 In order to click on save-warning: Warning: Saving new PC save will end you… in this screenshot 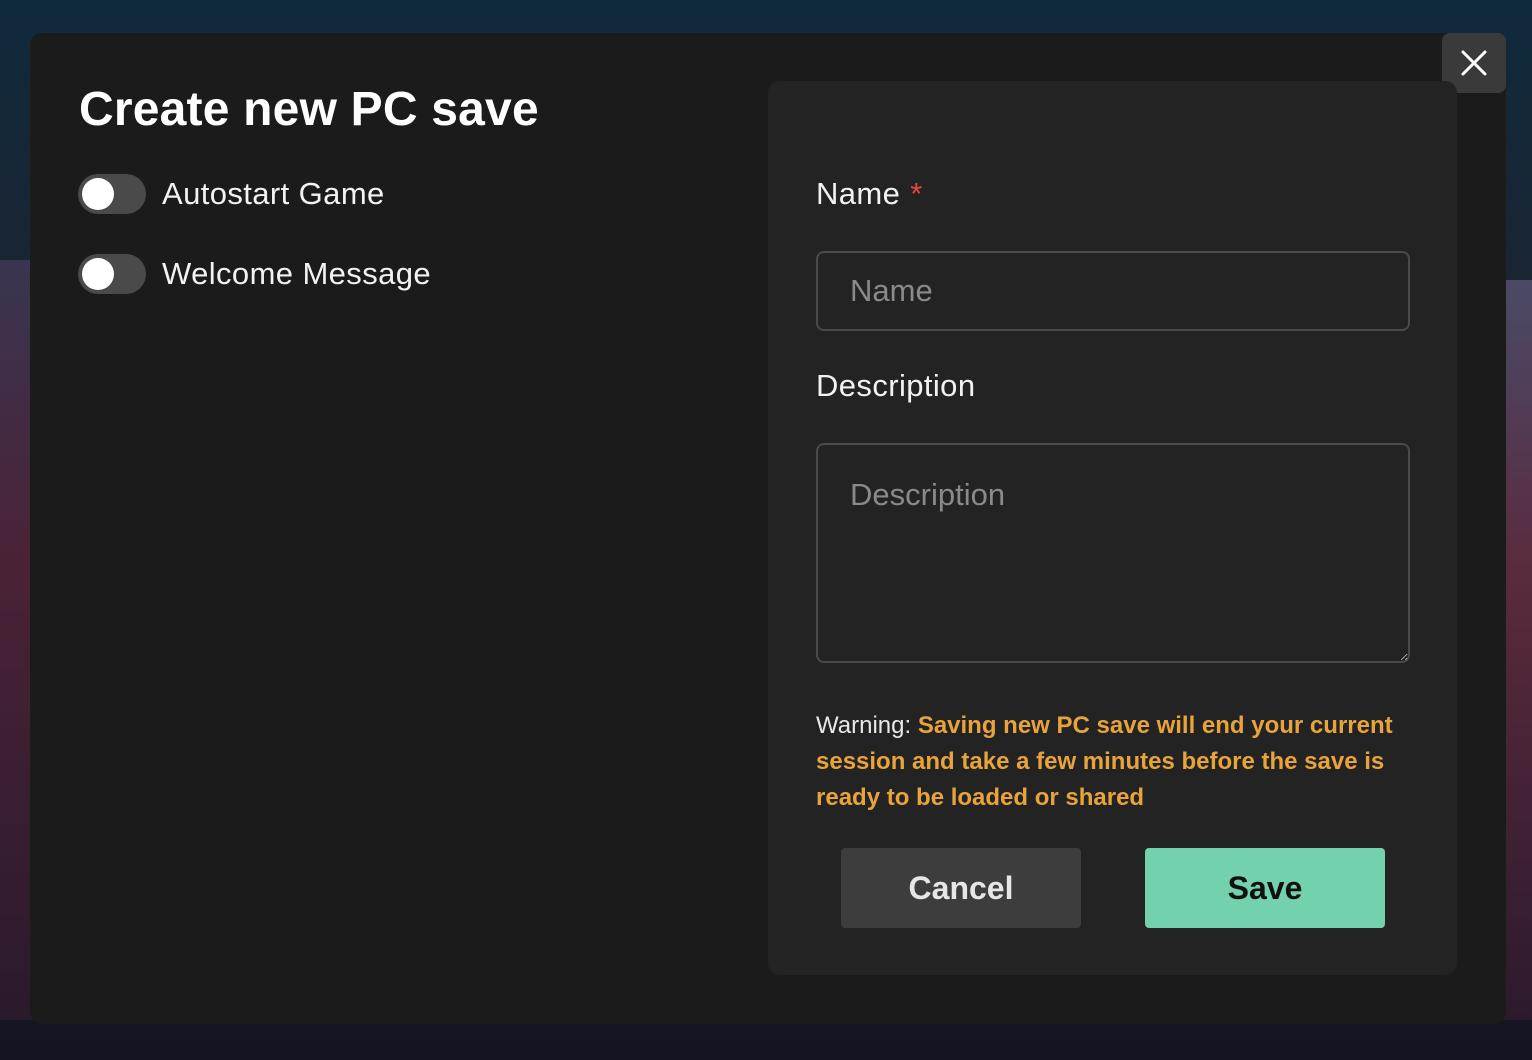, I will do `click(1116, 762)`.